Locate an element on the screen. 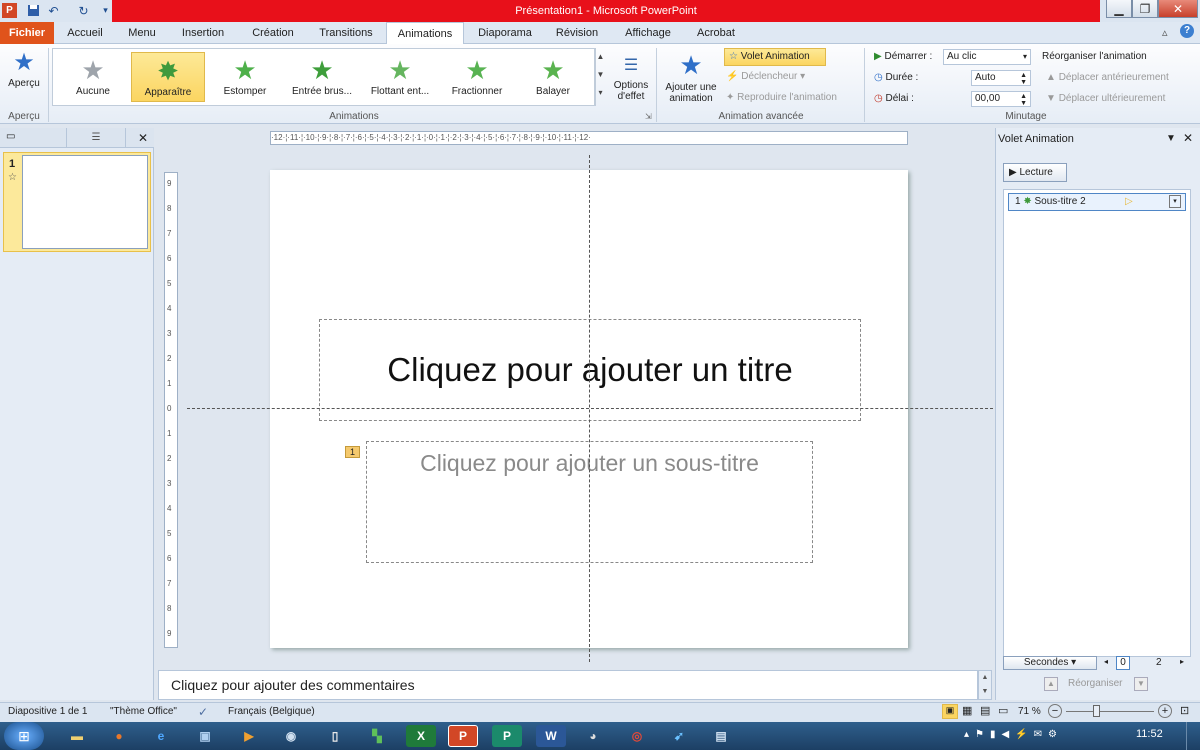  system-tray-icons: ▴⚑▮◀⚡✉⚙ is located at coordinates (1013, 734).